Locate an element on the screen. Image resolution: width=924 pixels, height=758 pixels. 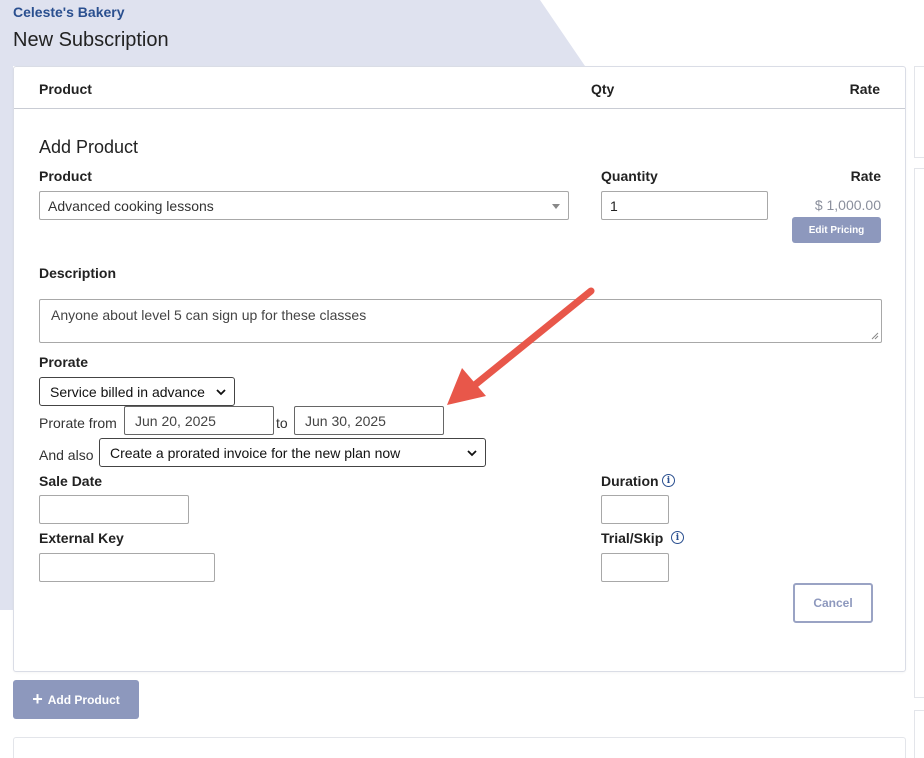
prorate-from-date-input: Jun 20, 2025 is located at coordinates (199, 420).